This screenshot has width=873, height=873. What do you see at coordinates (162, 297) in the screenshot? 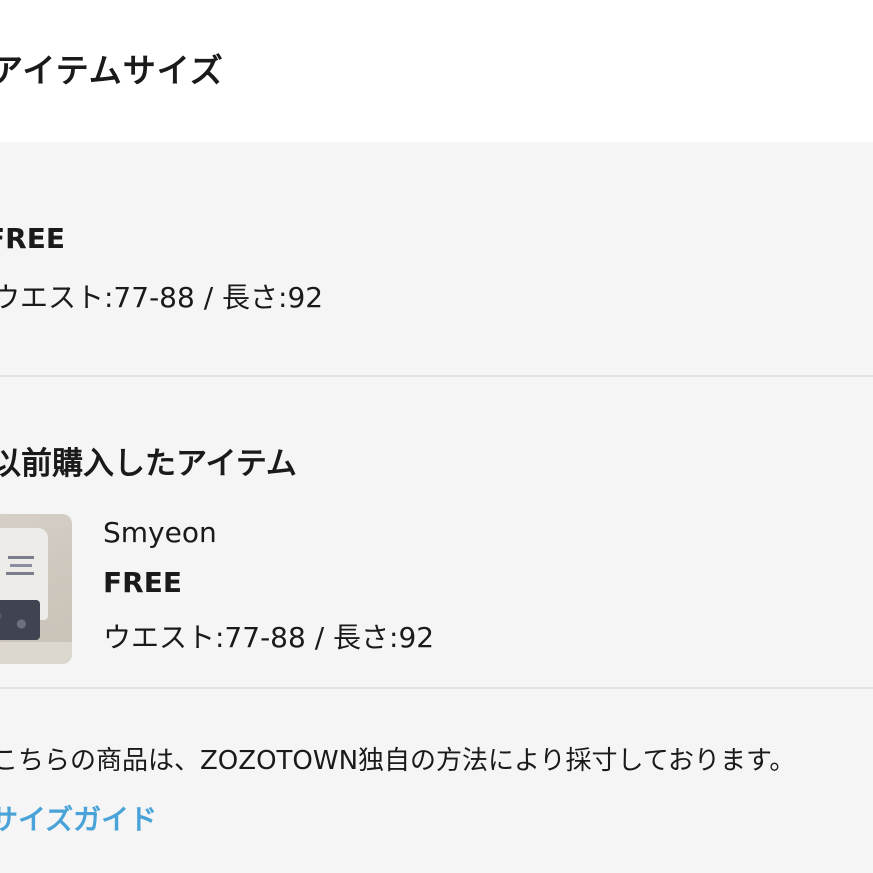
I see `size-detail: ウエスト:77-88 / 長さ:92` at bounding box center [162, 297].